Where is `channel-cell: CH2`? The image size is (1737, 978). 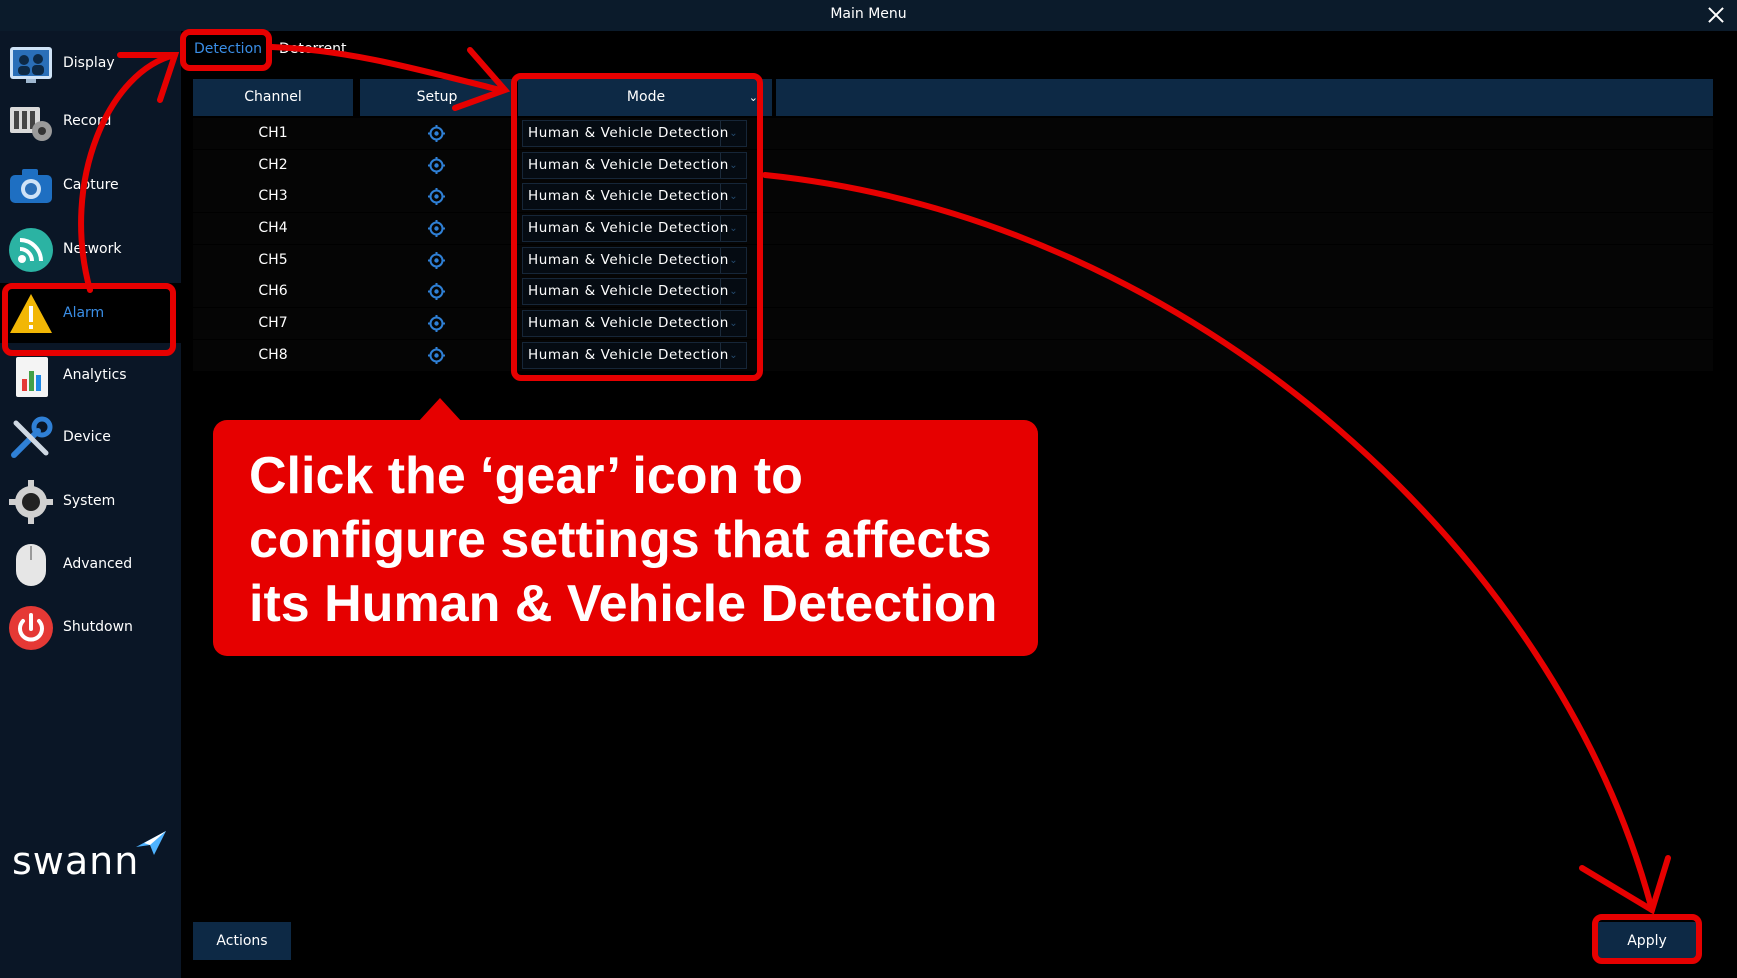 channel-cell: CH2 is located at coordinates (273, 165).